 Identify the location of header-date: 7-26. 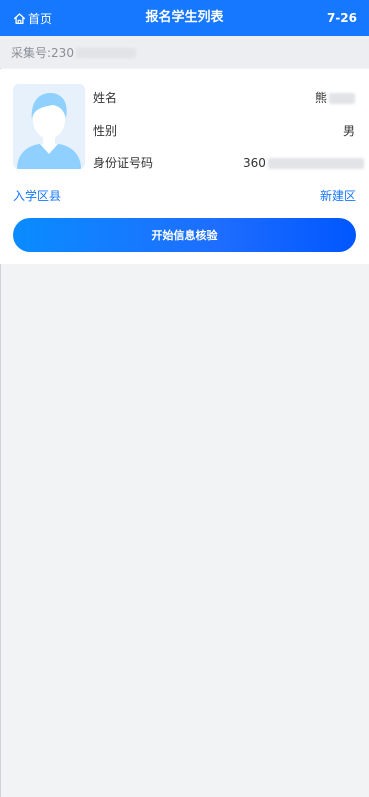
(341, 18).